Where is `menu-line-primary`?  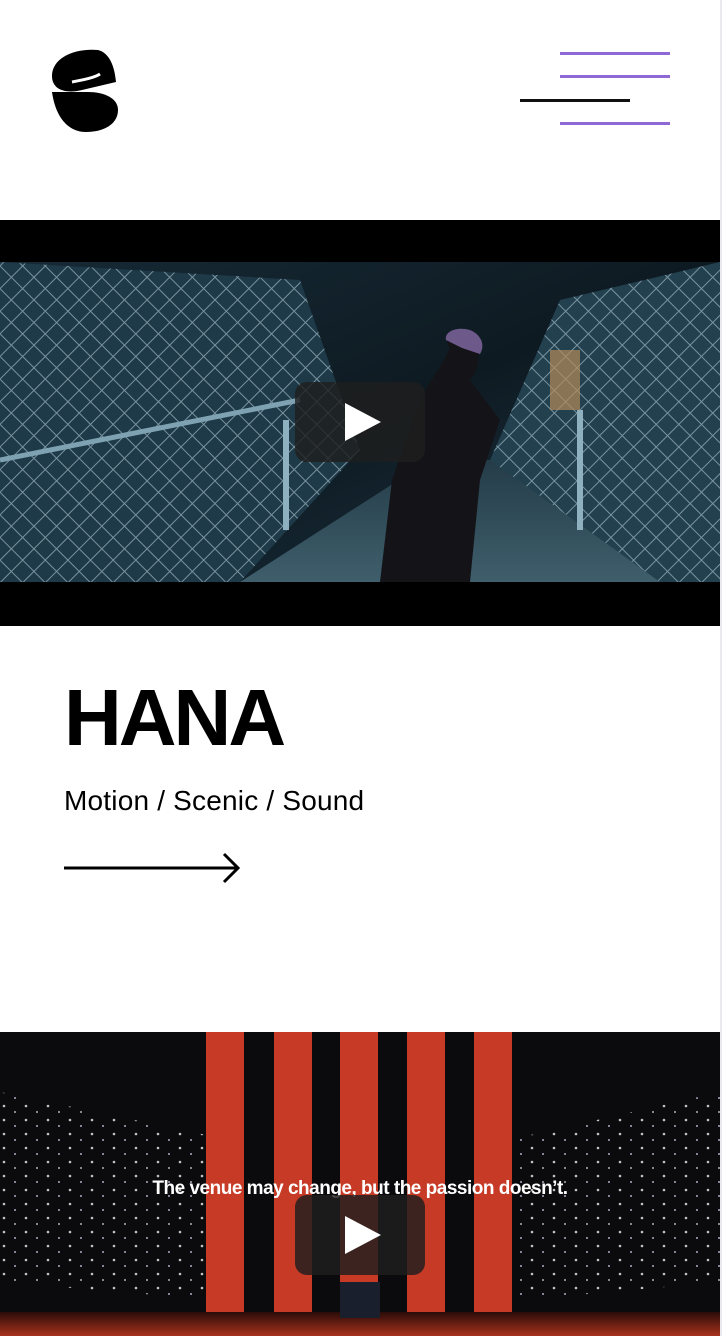
menu-line-primary is located at coordinates (575, 100).